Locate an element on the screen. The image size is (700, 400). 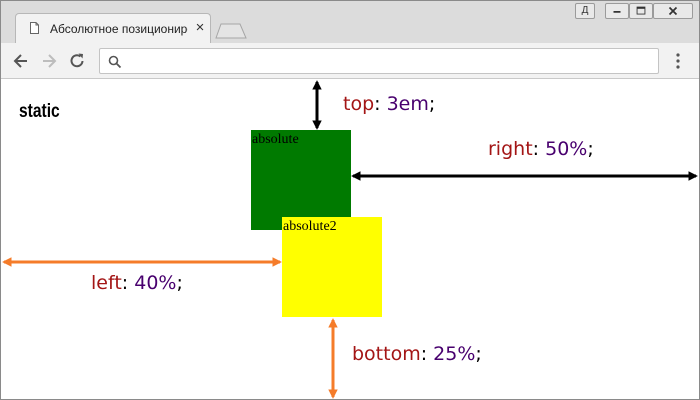
annotation-left-colon: : is located at coordinates (128, 283).